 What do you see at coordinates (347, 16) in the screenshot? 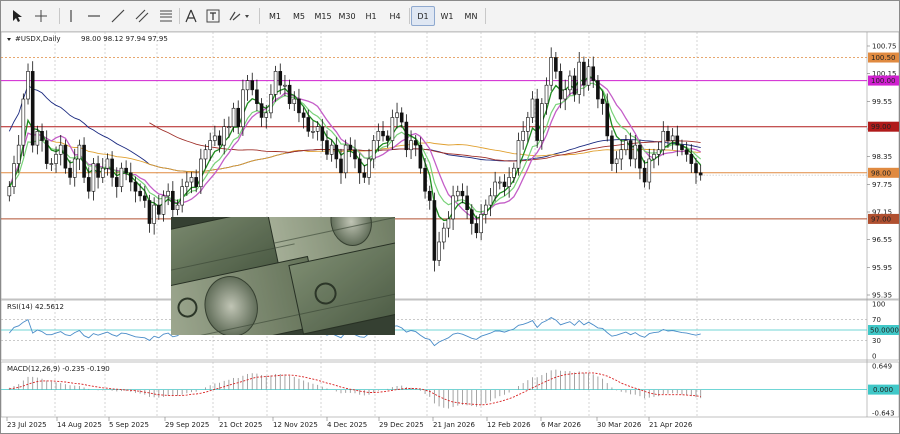
I see `timeframe-m30: M30` at bounding box center [347, 16].